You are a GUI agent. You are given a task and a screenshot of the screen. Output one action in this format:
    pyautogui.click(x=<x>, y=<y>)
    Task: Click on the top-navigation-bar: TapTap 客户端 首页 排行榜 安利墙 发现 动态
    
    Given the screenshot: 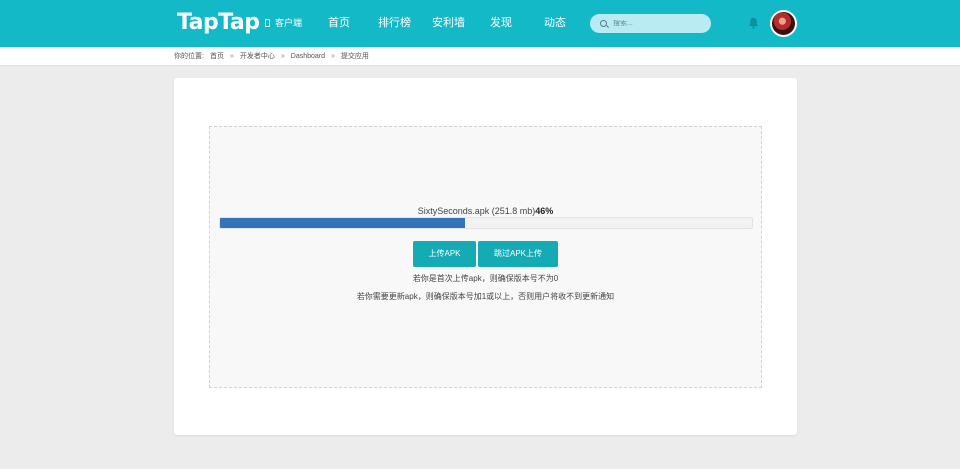 What is the action you would take?
    pyautogui.click(x=480, y=23)
    